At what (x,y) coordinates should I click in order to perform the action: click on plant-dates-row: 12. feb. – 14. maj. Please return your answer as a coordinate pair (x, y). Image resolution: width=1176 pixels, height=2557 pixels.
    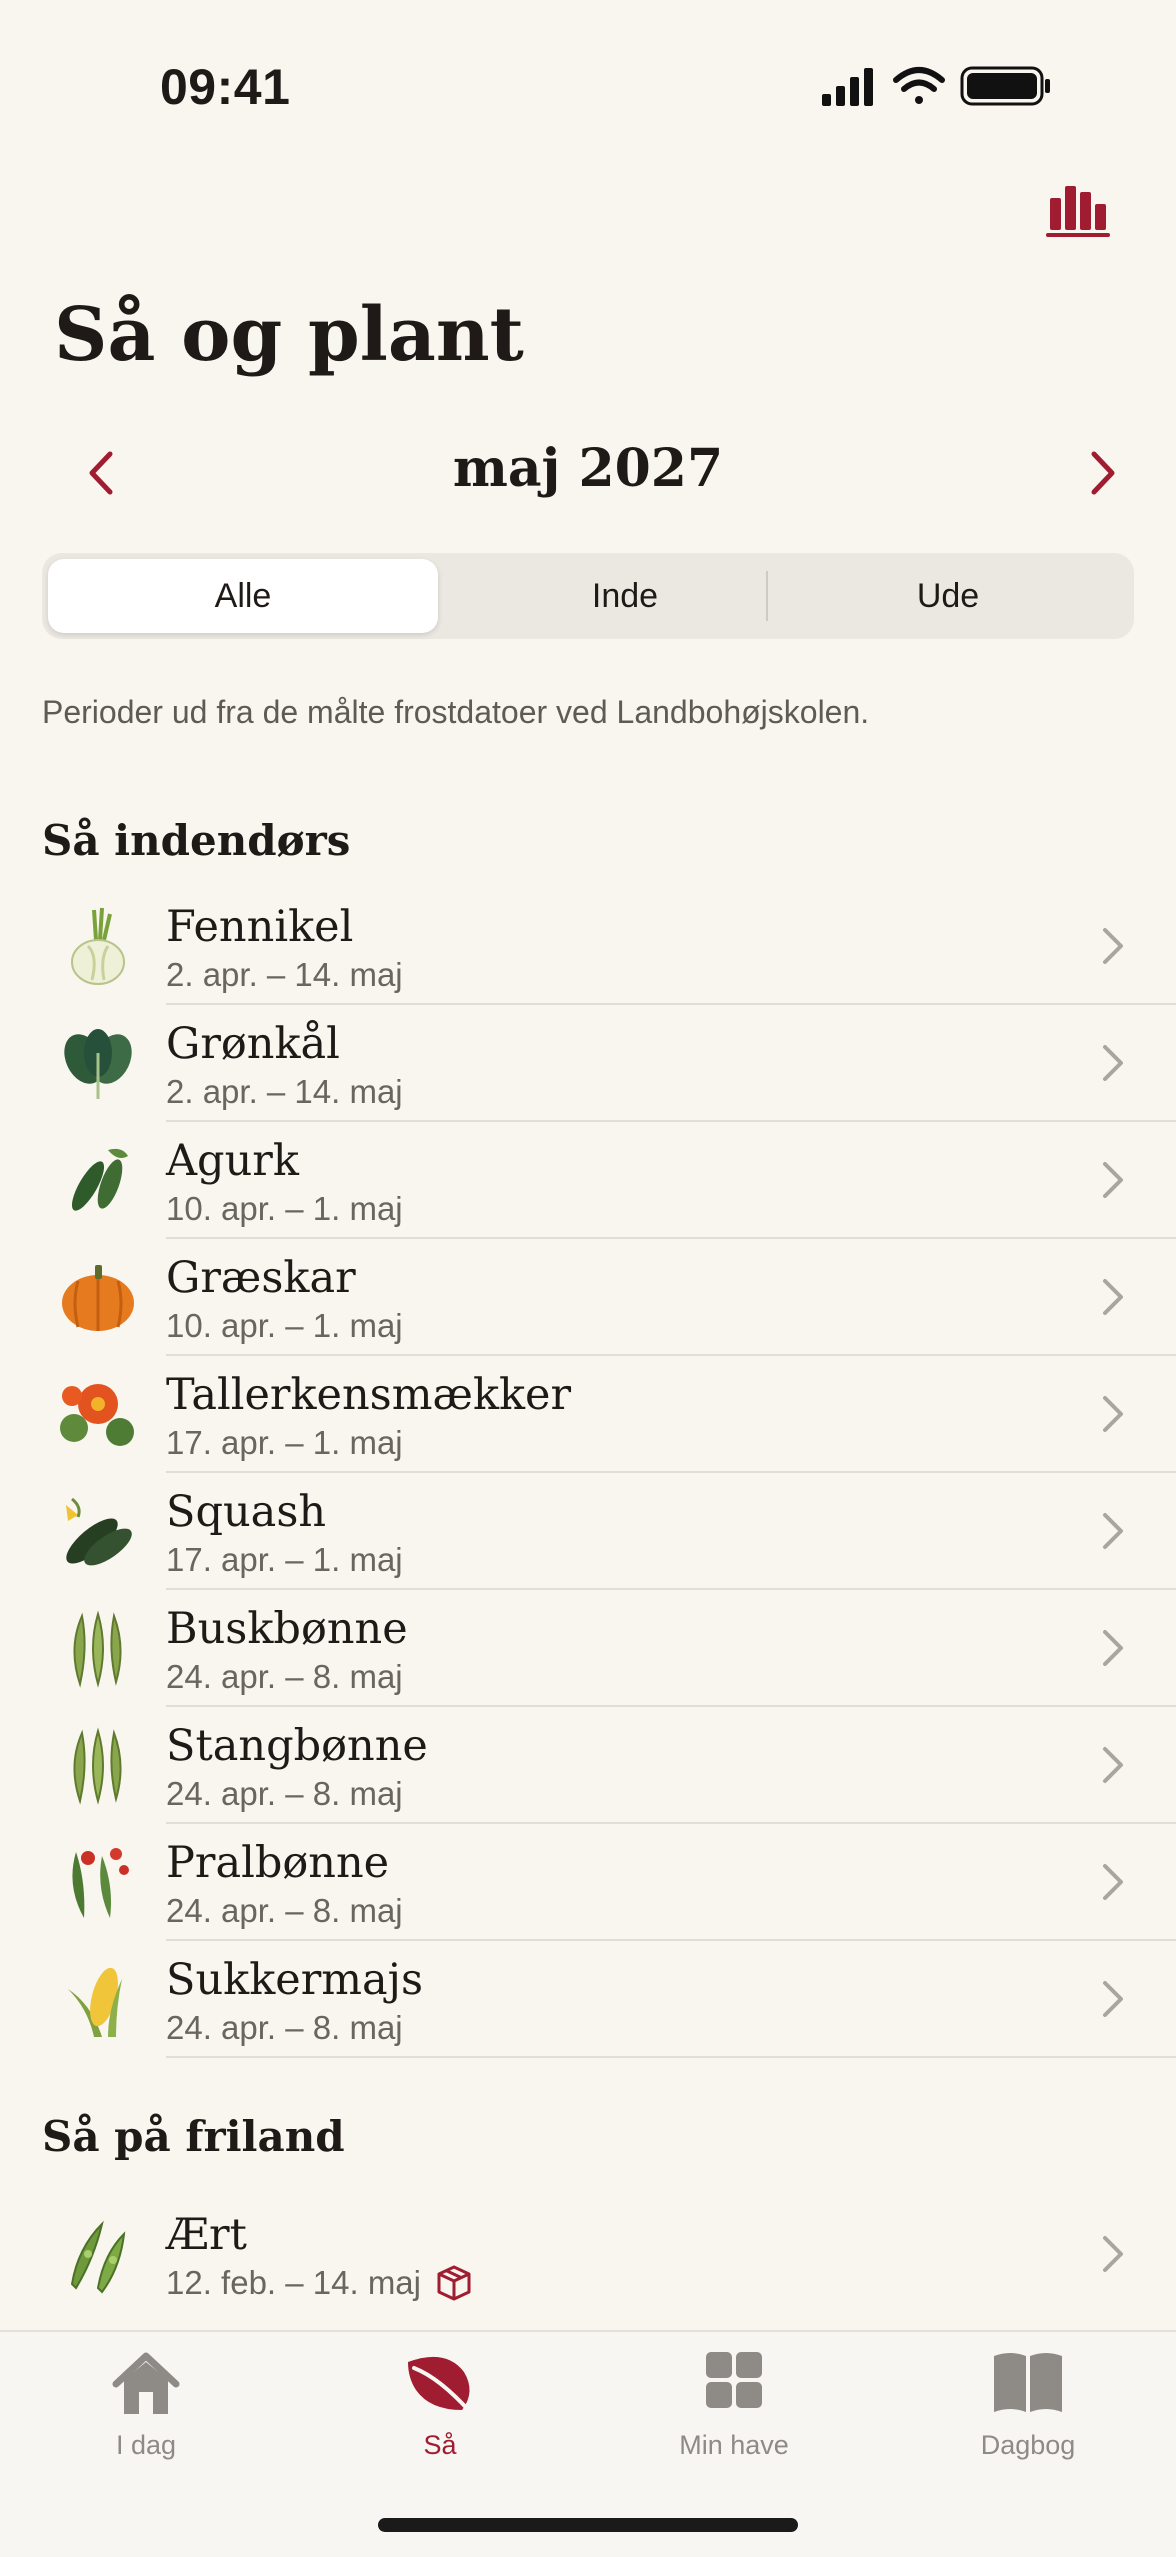
    Looking at the image, I should click on (319, 2283).